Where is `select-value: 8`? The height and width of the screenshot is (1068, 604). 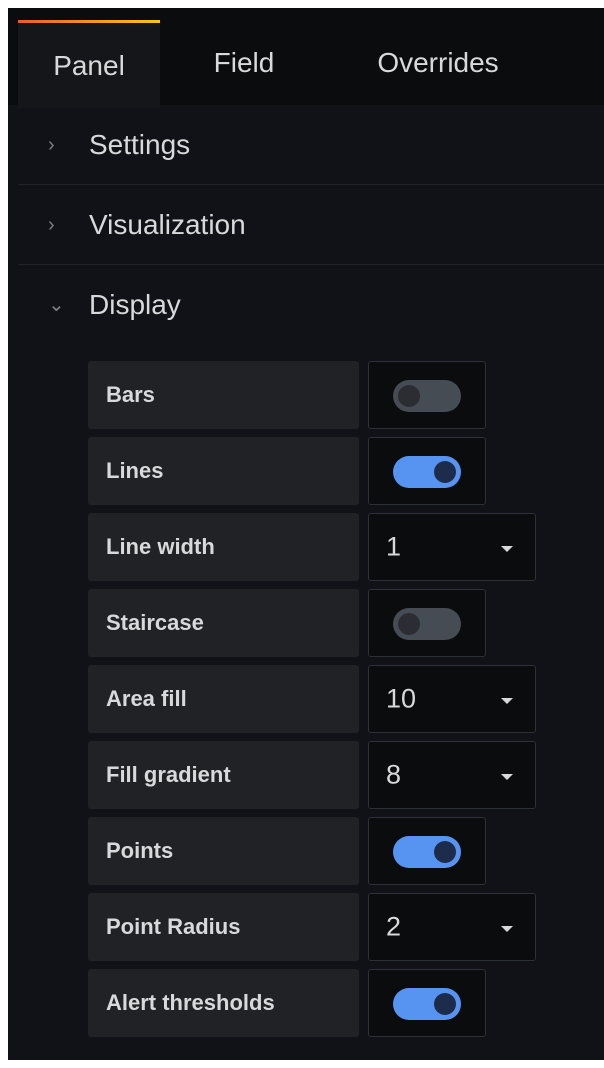 select-value: 8 is located at coordinates (394, 774).